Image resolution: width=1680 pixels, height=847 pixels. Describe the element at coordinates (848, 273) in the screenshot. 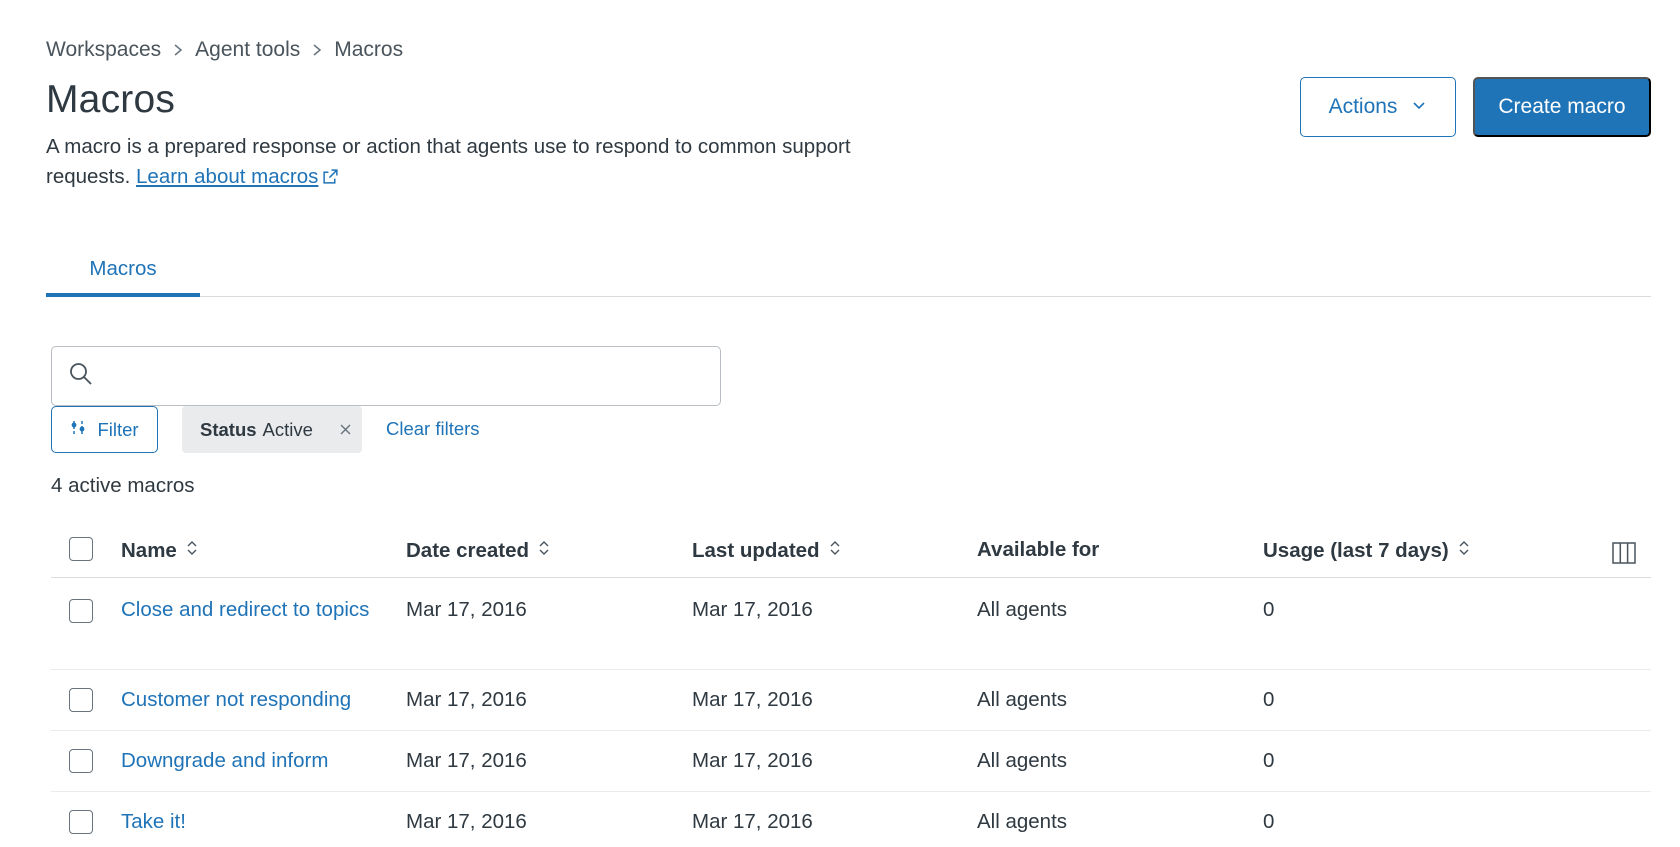

I see `tab-bar: Macros` at that location.